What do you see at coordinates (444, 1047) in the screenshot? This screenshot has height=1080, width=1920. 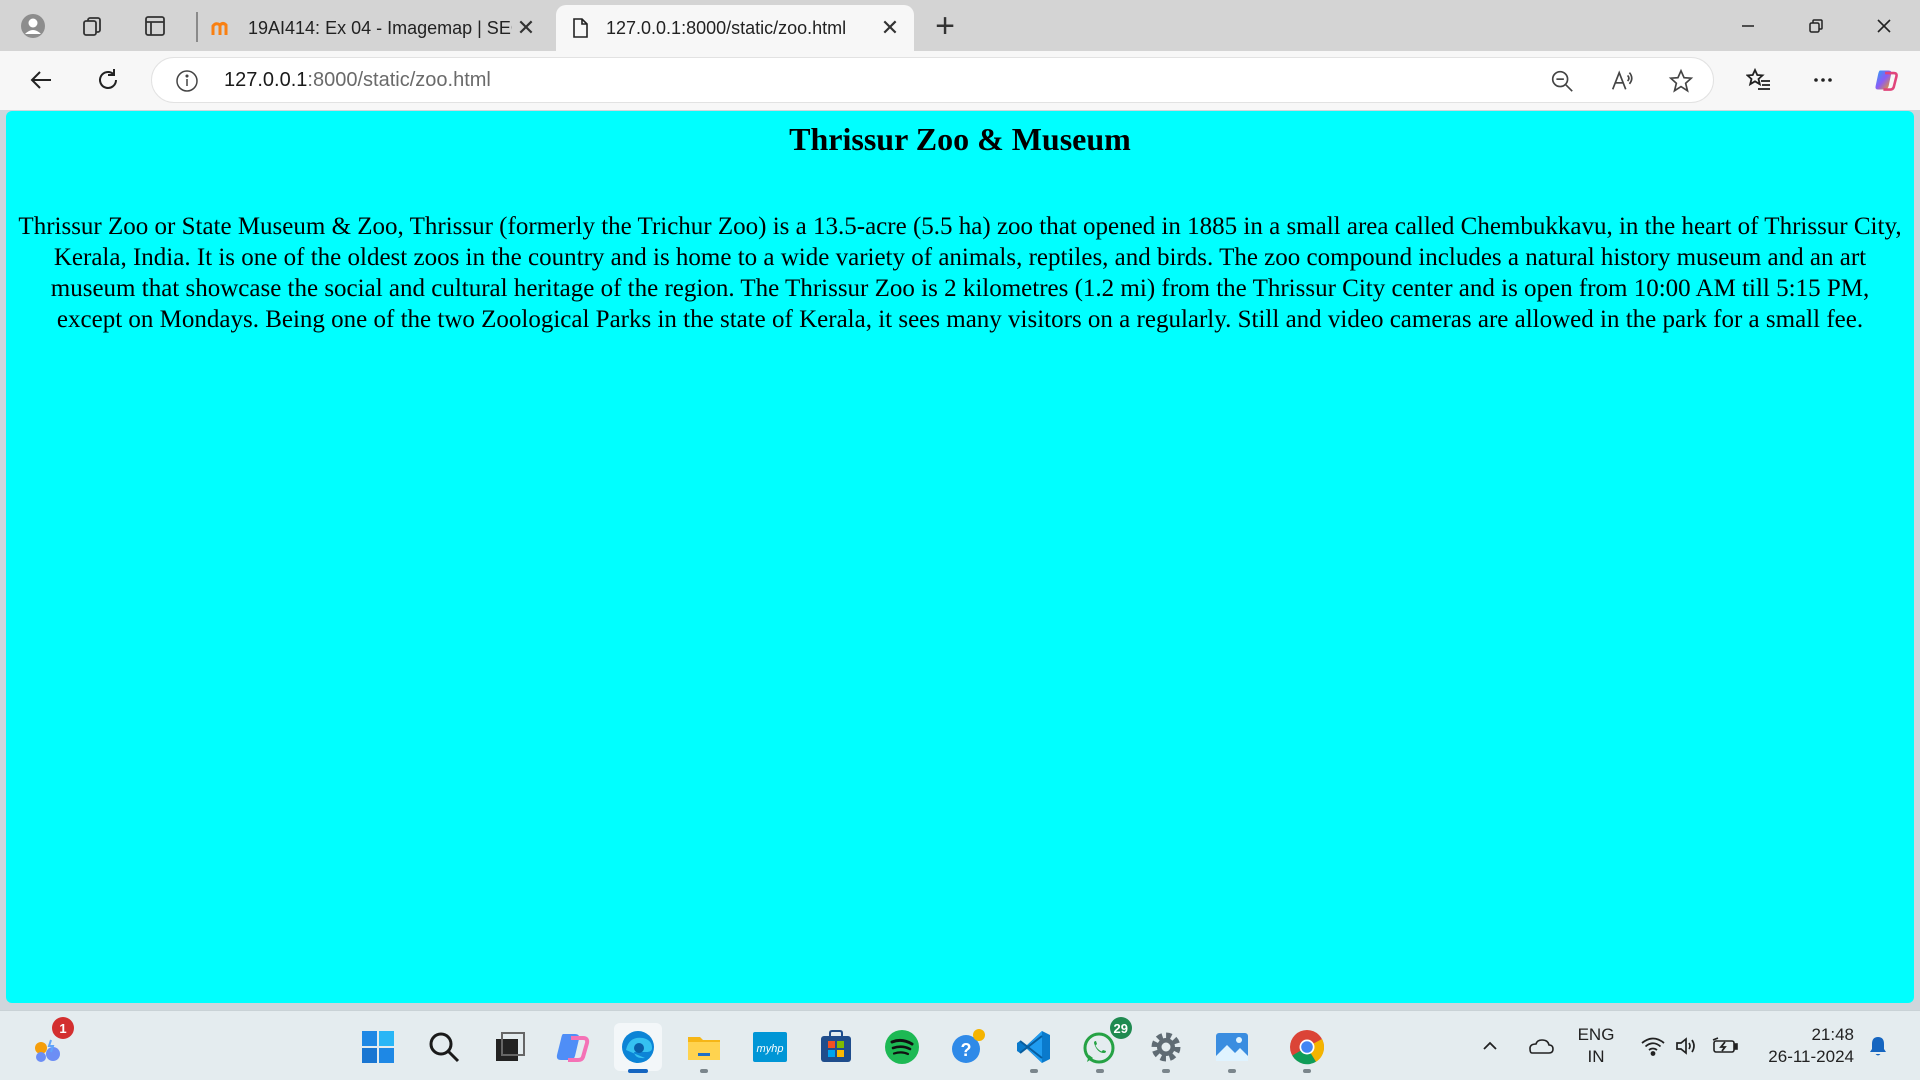 I see `search-icon` at bounding box center [444, 1047].